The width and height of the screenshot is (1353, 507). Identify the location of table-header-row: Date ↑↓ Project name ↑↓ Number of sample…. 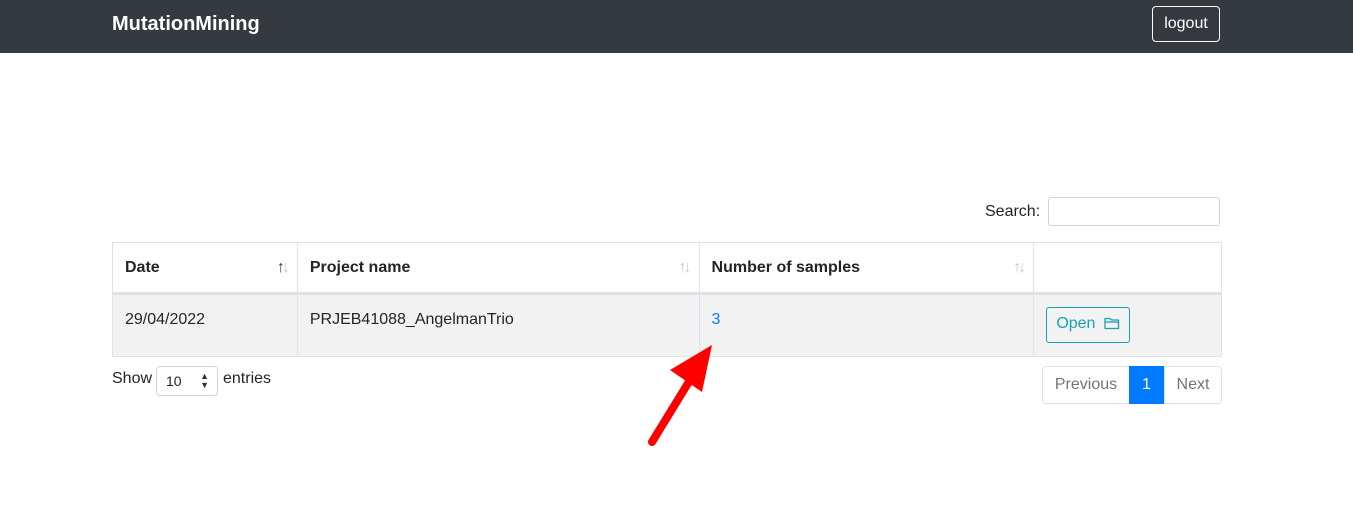
(667, 268).